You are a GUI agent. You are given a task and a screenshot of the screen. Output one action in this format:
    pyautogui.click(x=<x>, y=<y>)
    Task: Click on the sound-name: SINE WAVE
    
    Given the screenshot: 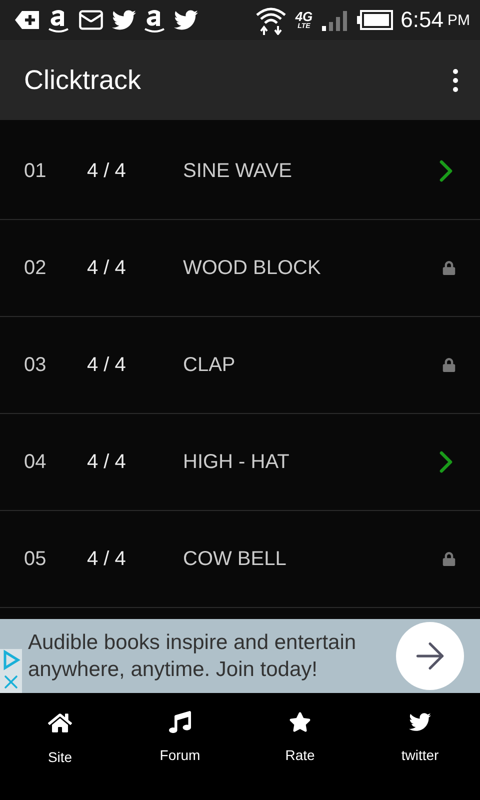 What is the action you would take?
    pyautogui.click(x=238, y=171)
    